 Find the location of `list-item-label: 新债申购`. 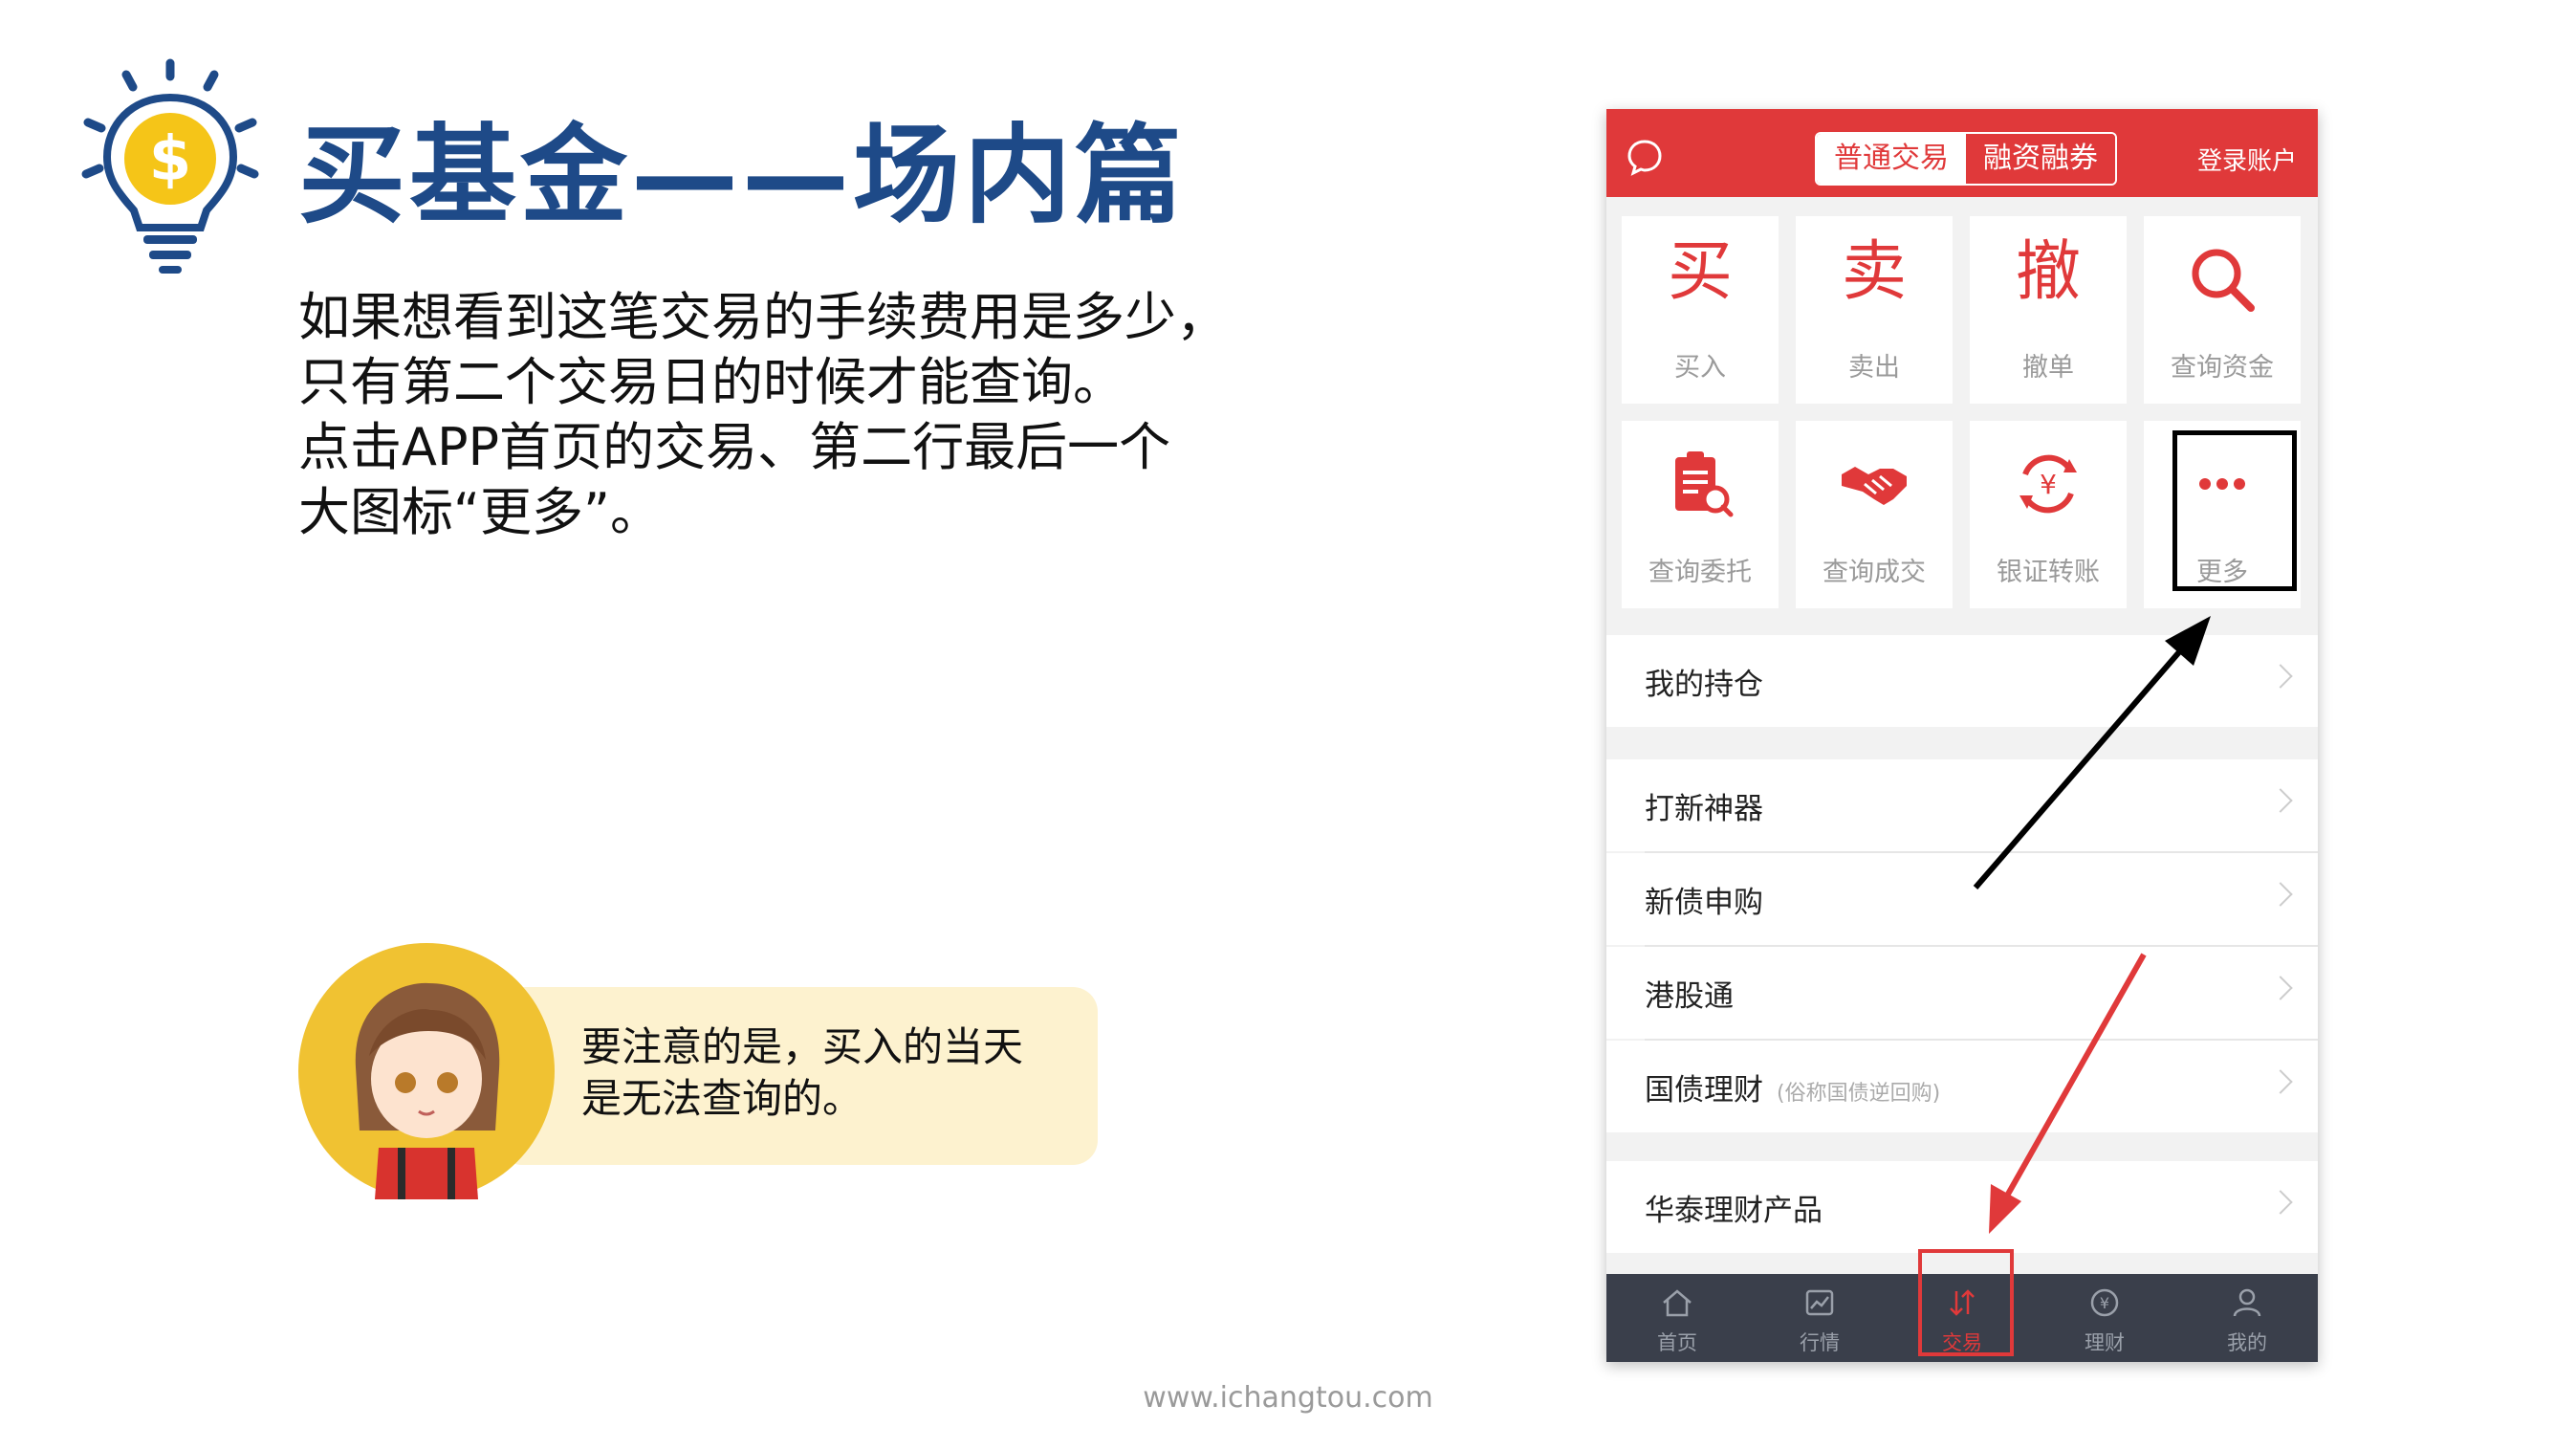

list-item-label: 新债申购 is located at coordinates (1704, 903).